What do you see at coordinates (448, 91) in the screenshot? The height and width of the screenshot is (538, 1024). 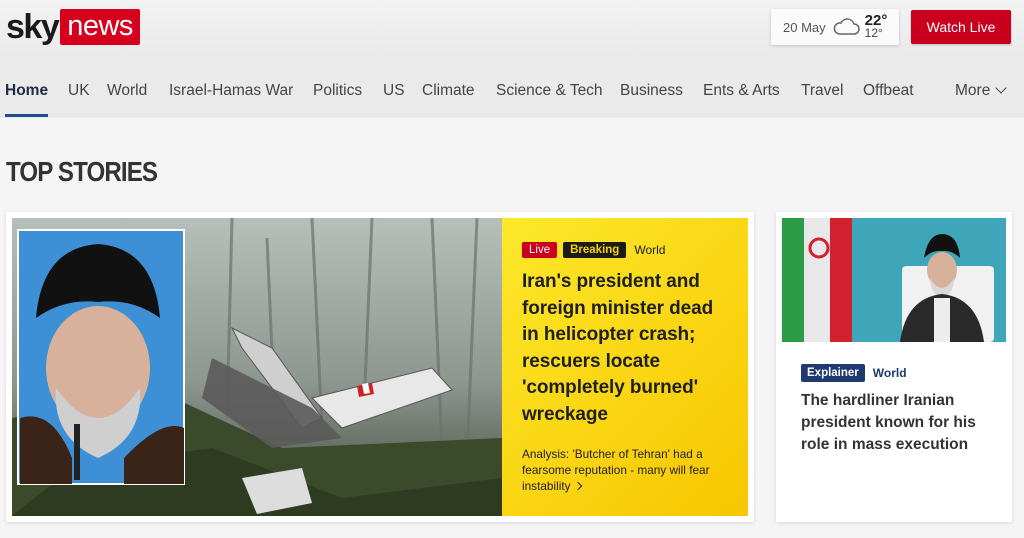 I see `nav-item-climate: Climate` at bounding box center [448, 91].